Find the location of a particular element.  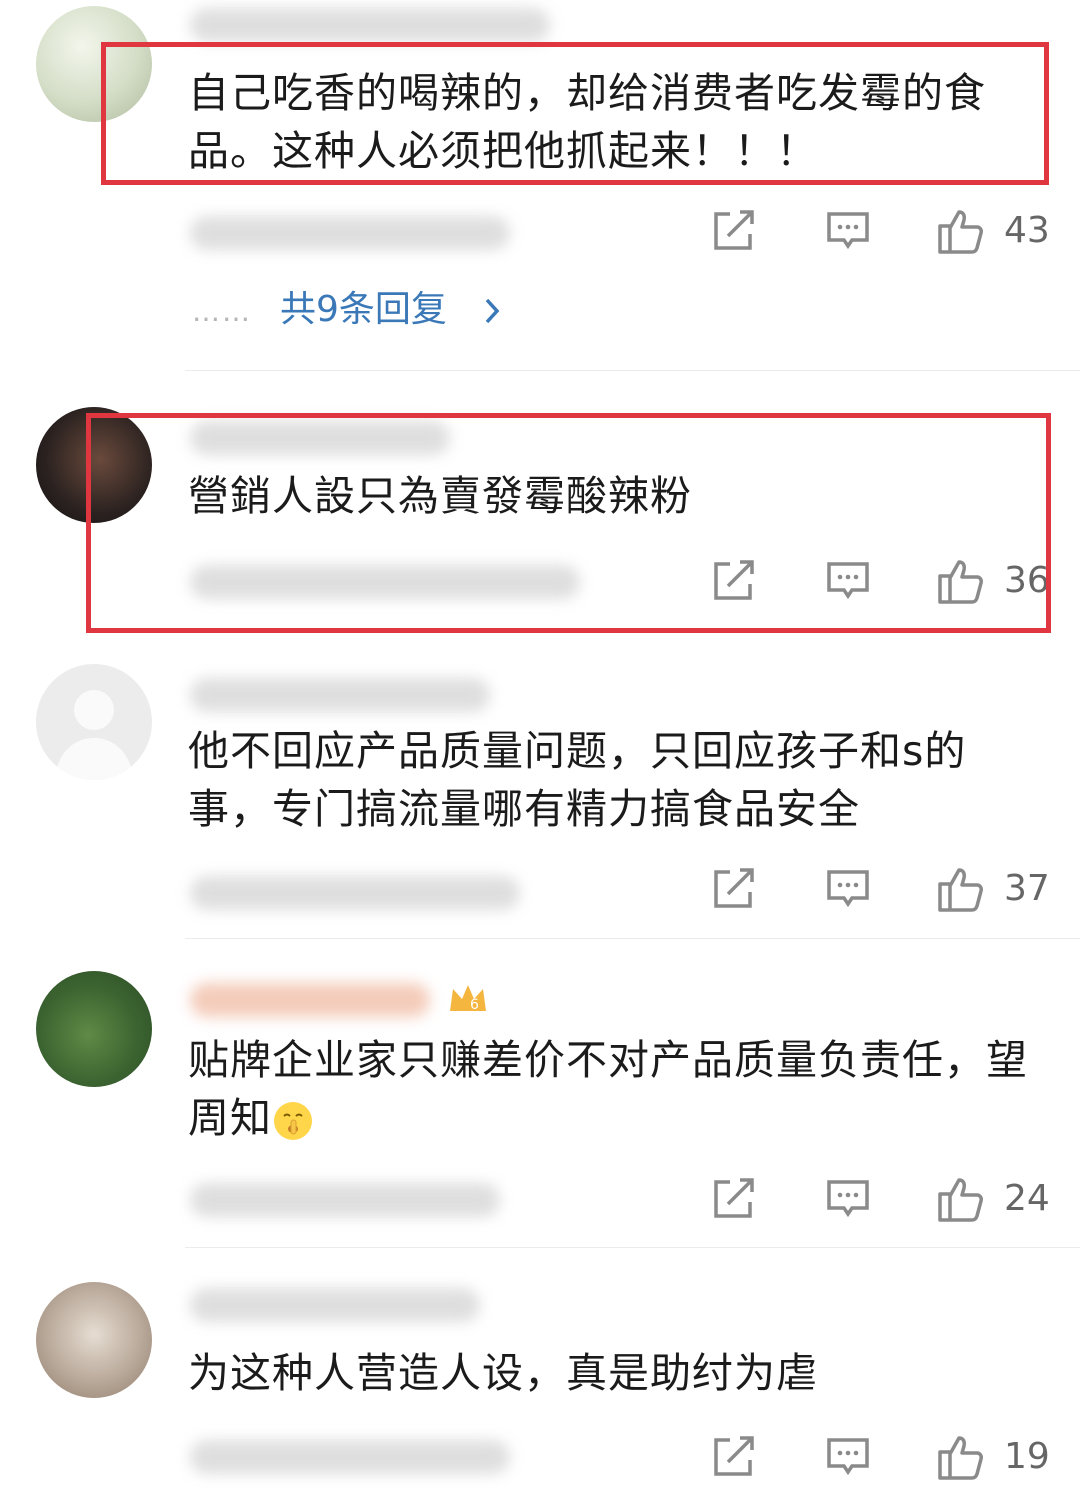

comment-actions: 19 is located at coordinates (540, 1457).